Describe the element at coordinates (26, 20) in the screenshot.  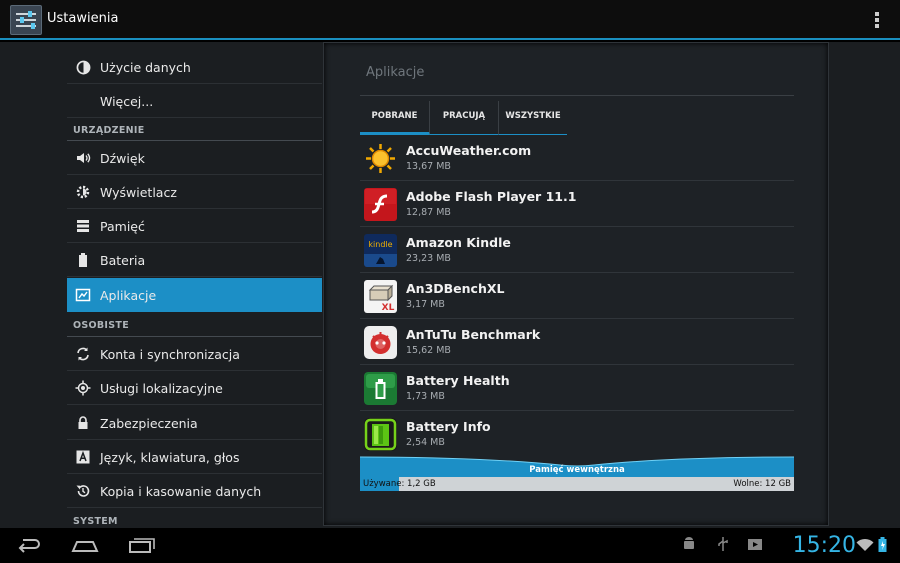
I see `settings-app-icon` at that location.